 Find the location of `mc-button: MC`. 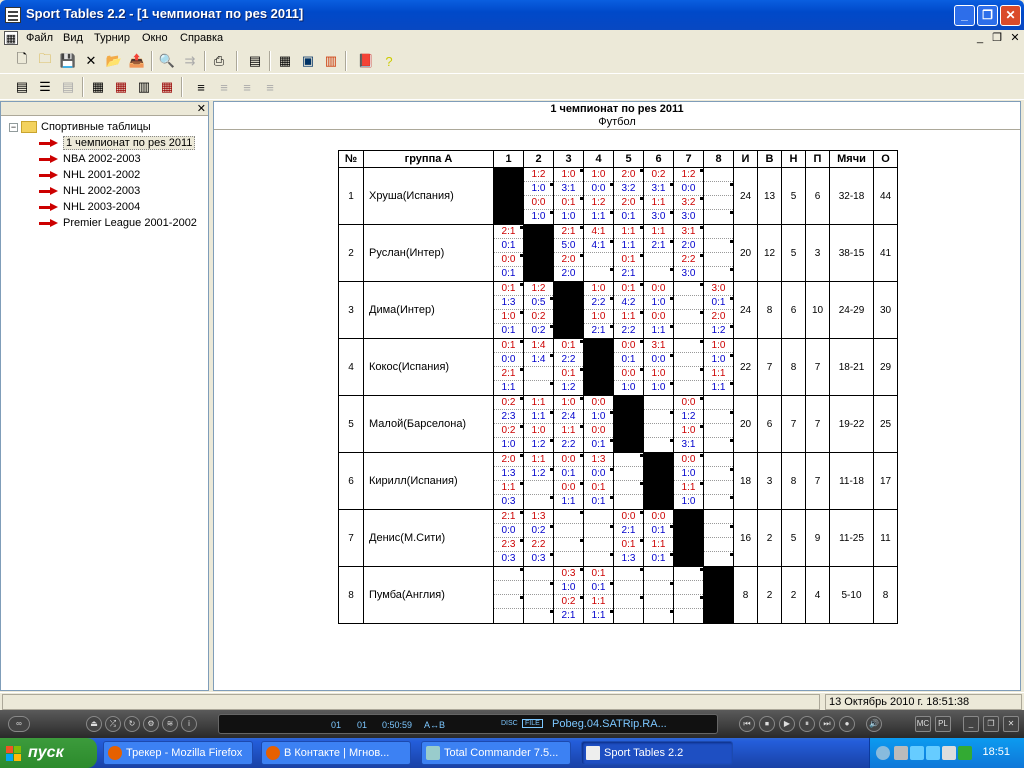

mc-button: MC is located at coordinates (923, 724).